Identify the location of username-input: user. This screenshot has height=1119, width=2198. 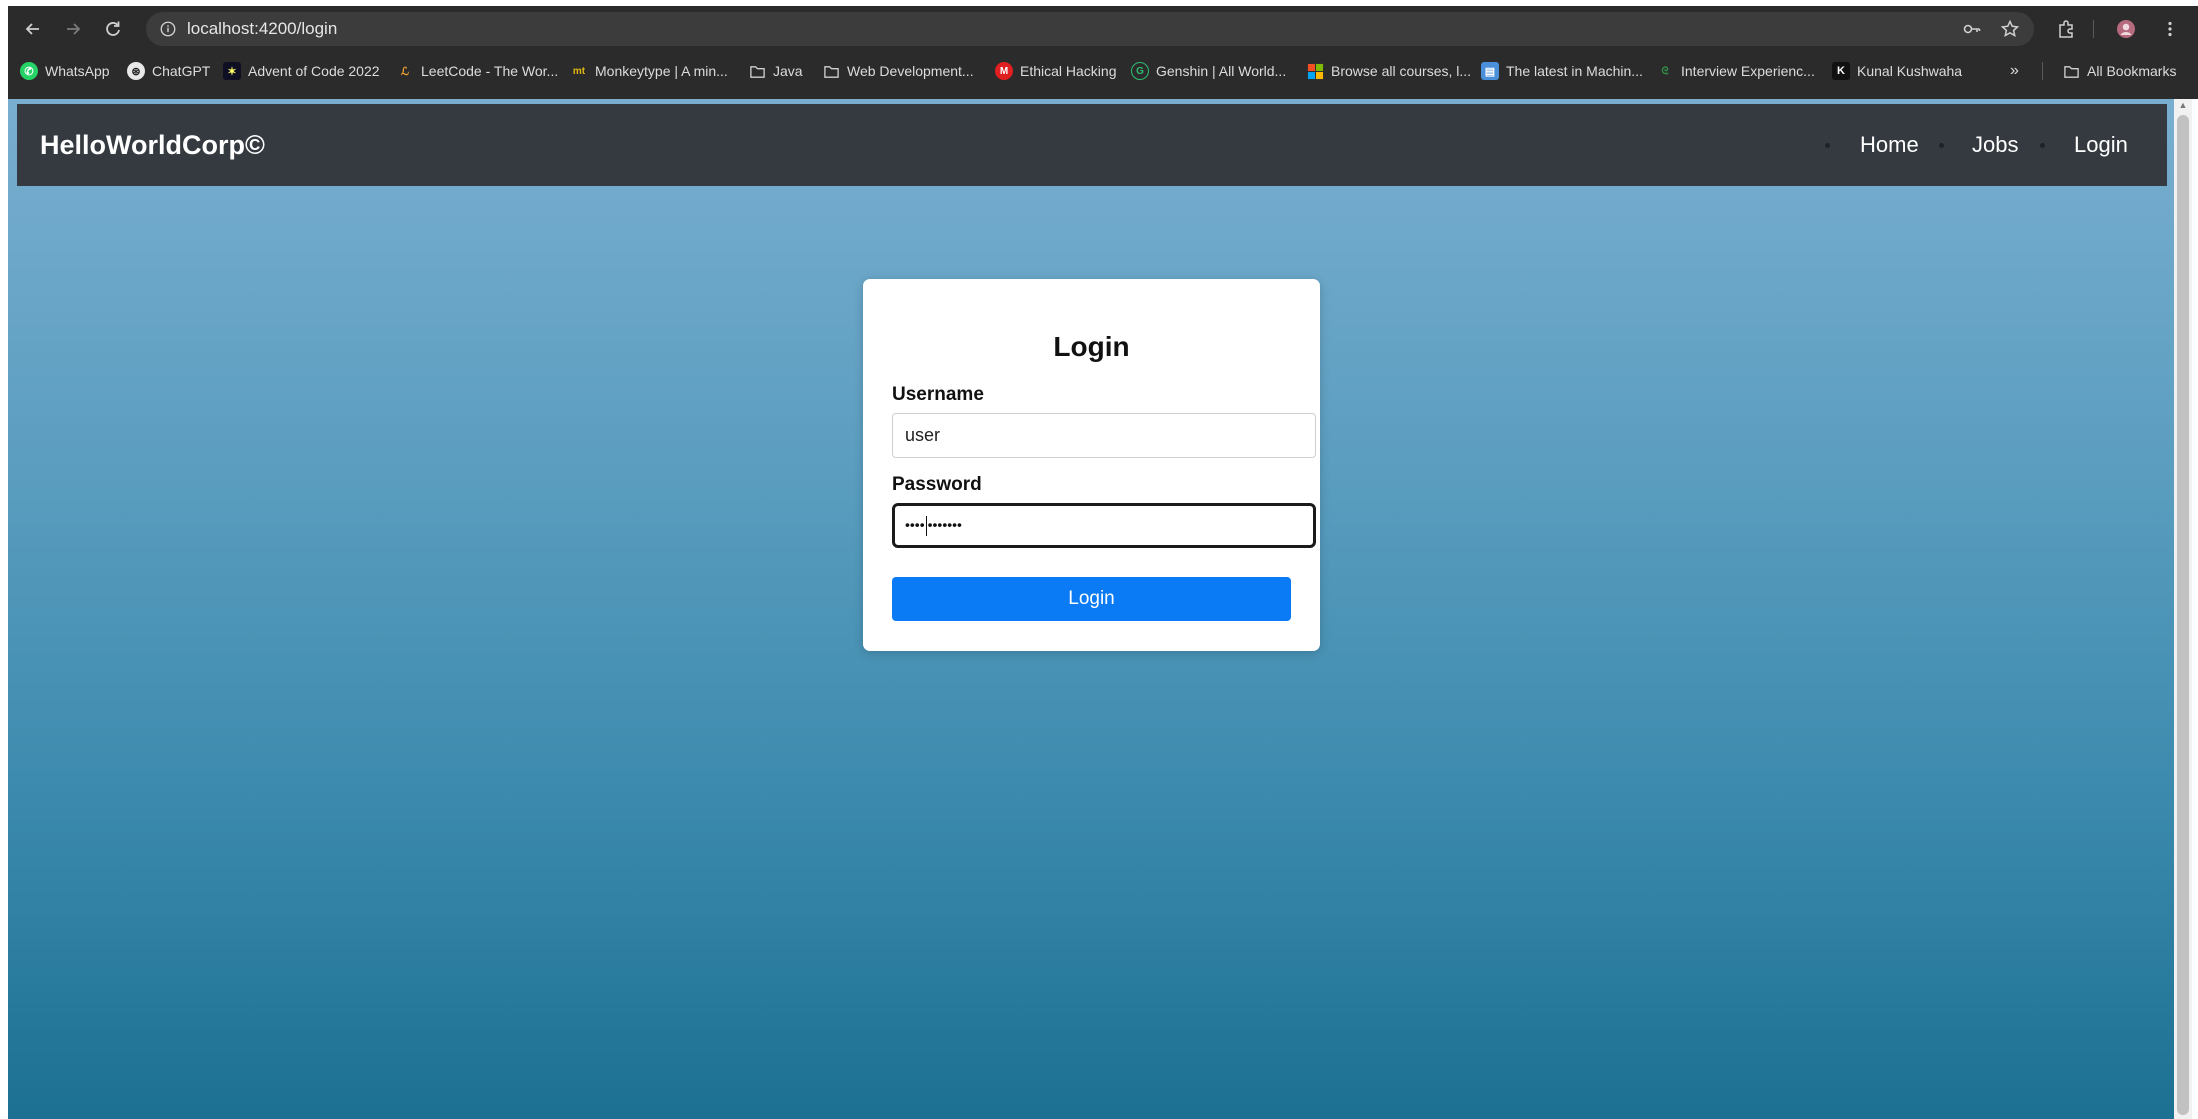
(1104, 435).